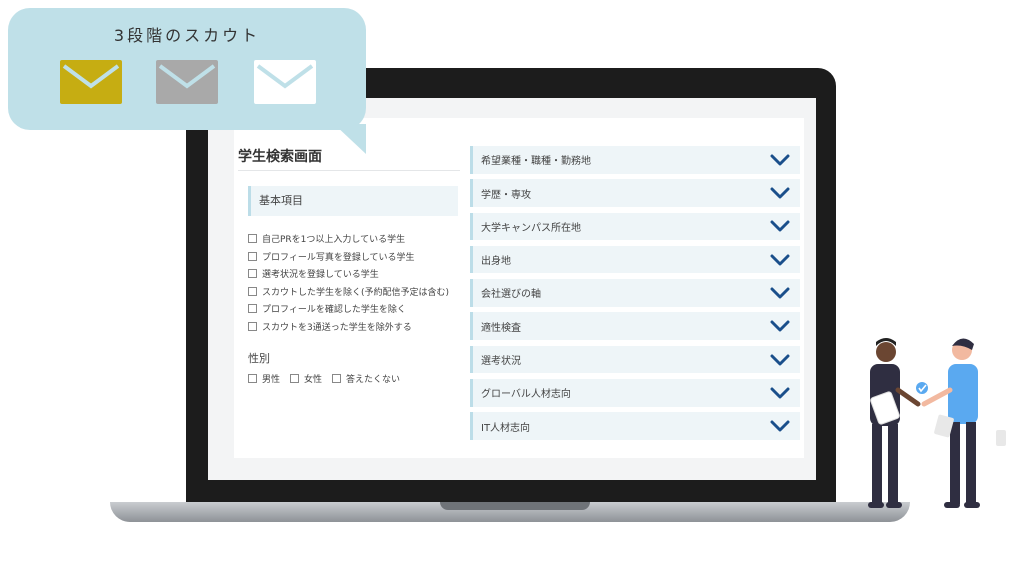 This screenshot has height=576, width=1024. Describe the element at coordinates (511, 295) in the screenshot. I see `filter-label: 会社選びの軸` at that location.